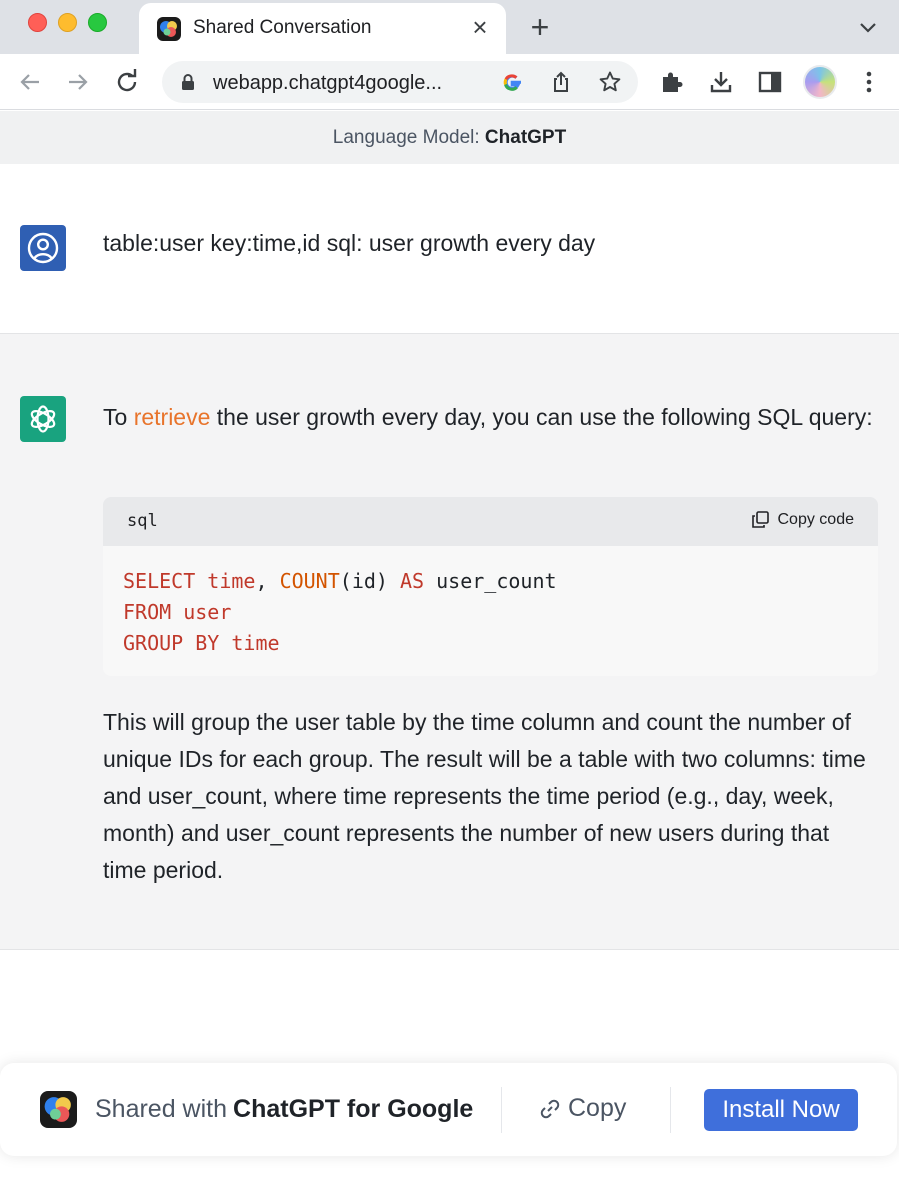  I want to click on install-now-button: Install Now, so click(781, 1110).